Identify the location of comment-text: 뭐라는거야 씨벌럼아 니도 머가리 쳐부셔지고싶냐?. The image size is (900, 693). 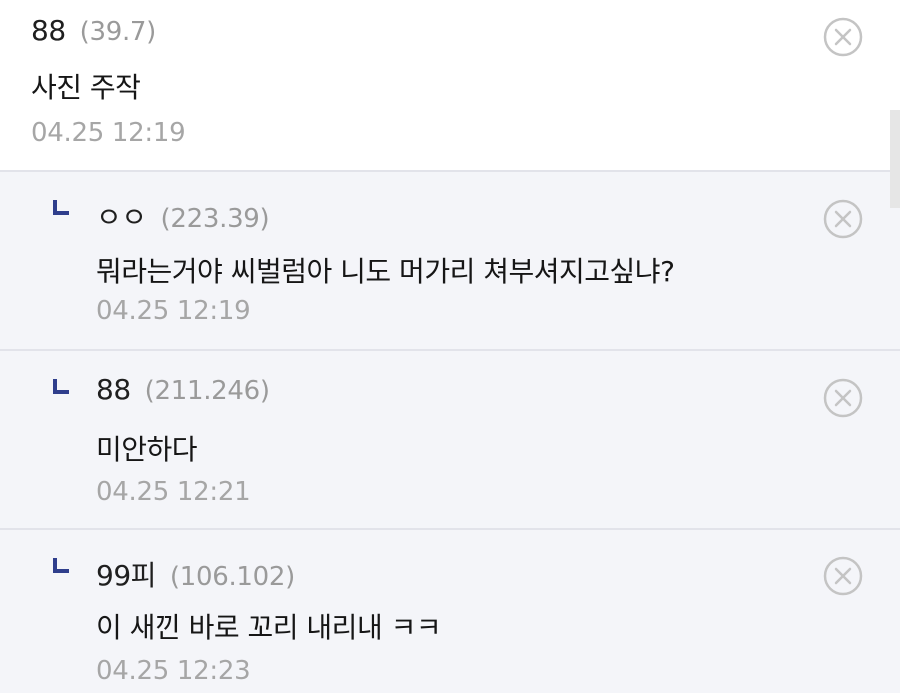
(385, 271).